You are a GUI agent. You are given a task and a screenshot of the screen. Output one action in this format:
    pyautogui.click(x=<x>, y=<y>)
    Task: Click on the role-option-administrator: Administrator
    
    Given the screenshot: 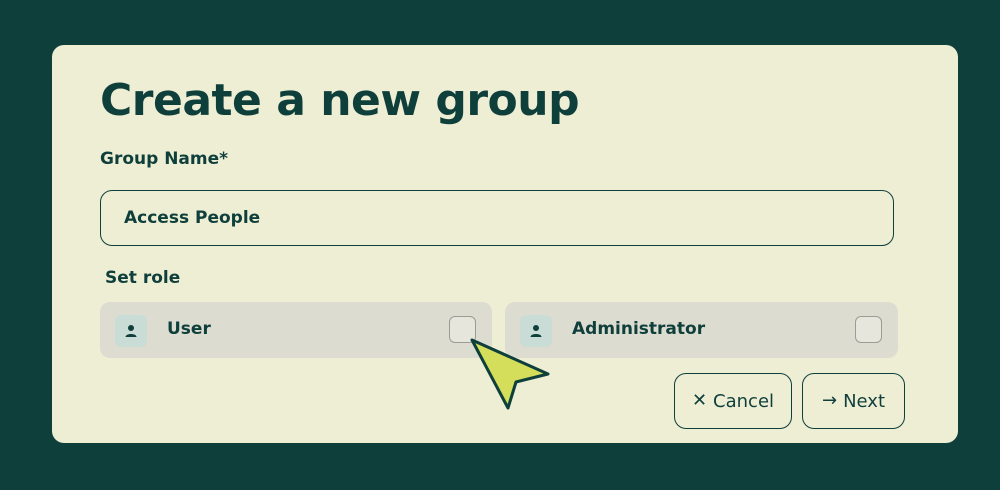 What is the action you would take?
    pyautogui.click(x=701, y=330)
    